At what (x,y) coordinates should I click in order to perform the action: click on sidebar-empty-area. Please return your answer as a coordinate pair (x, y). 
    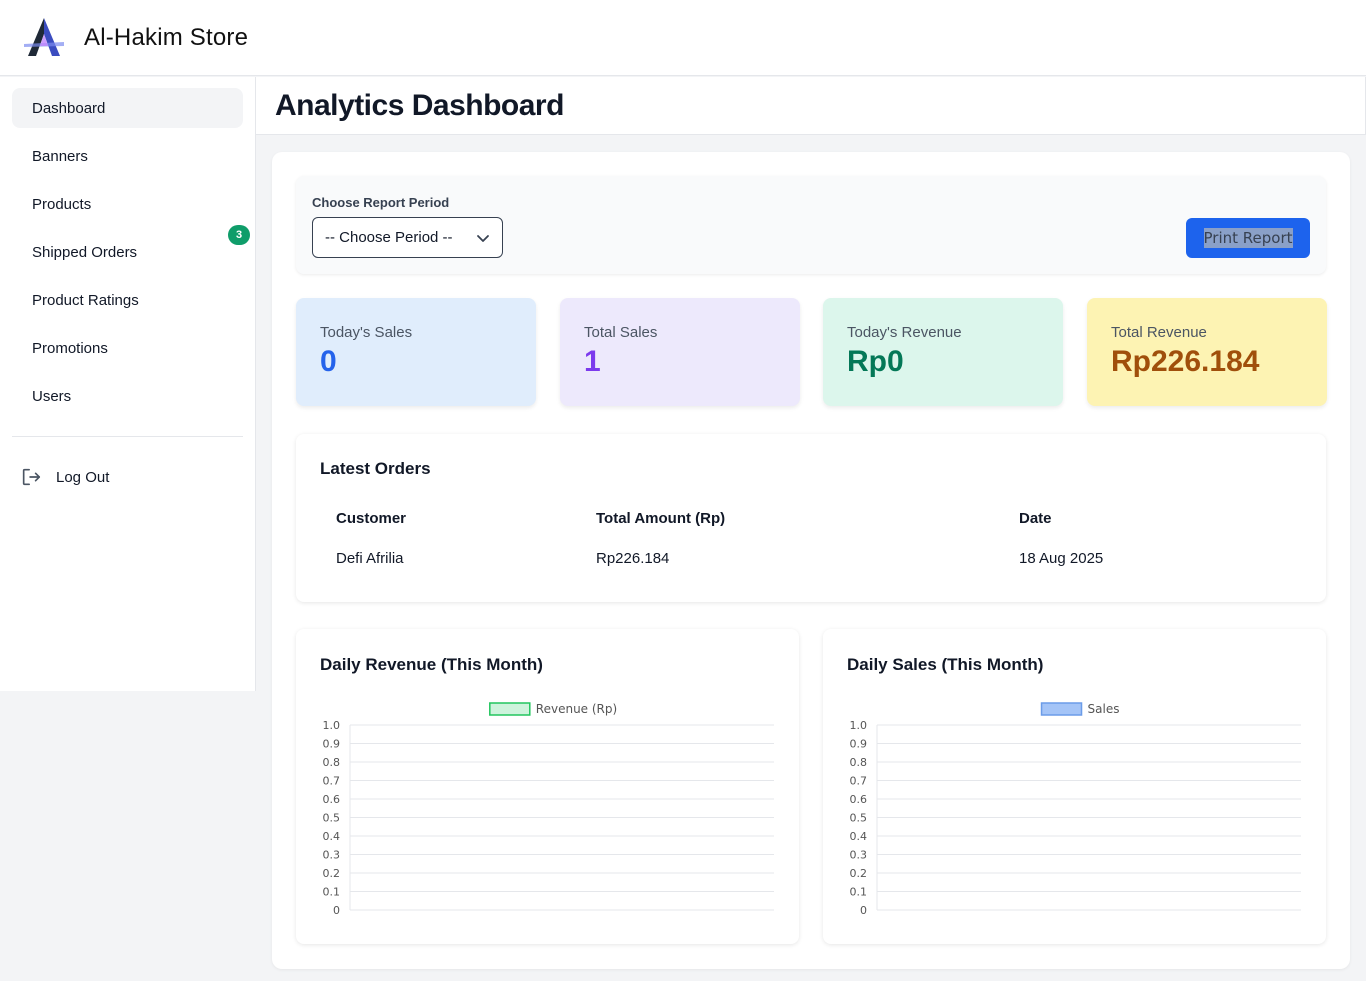
    Looking at the image, I should click on (128, 836).